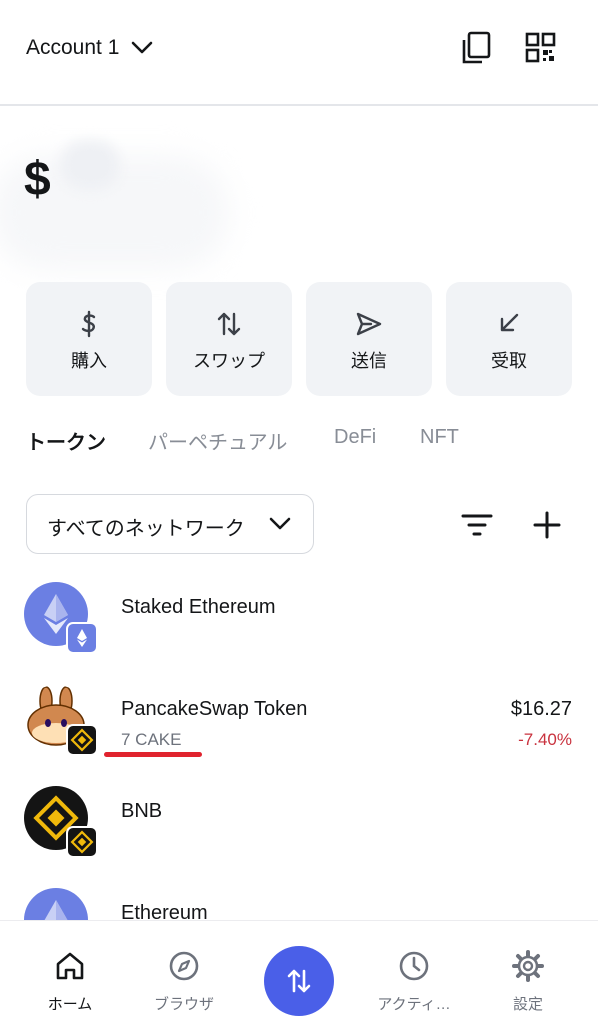 The width and height of the screenshot is (598, 1025). I want to click on top-header: Account 1, so click(299, 53).